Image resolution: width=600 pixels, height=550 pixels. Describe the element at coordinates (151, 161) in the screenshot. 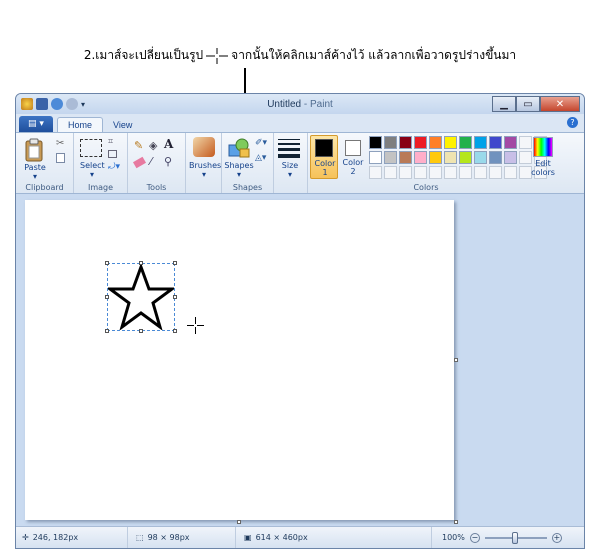

I see `color-picker-icon: ⁄` at that location.